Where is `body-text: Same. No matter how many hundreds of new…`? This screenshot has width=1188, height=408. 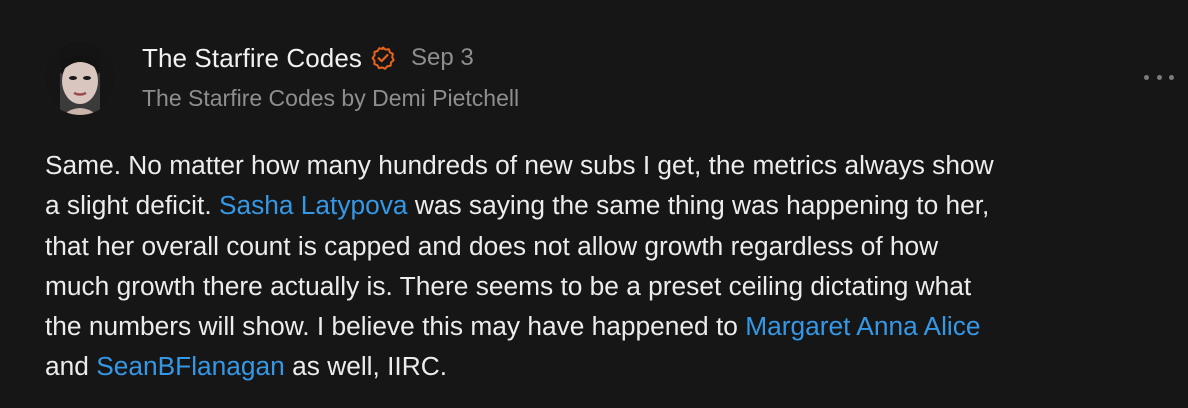 body-text: Same. No matter how many hundreds of new… is located at coordinates (519, 165).